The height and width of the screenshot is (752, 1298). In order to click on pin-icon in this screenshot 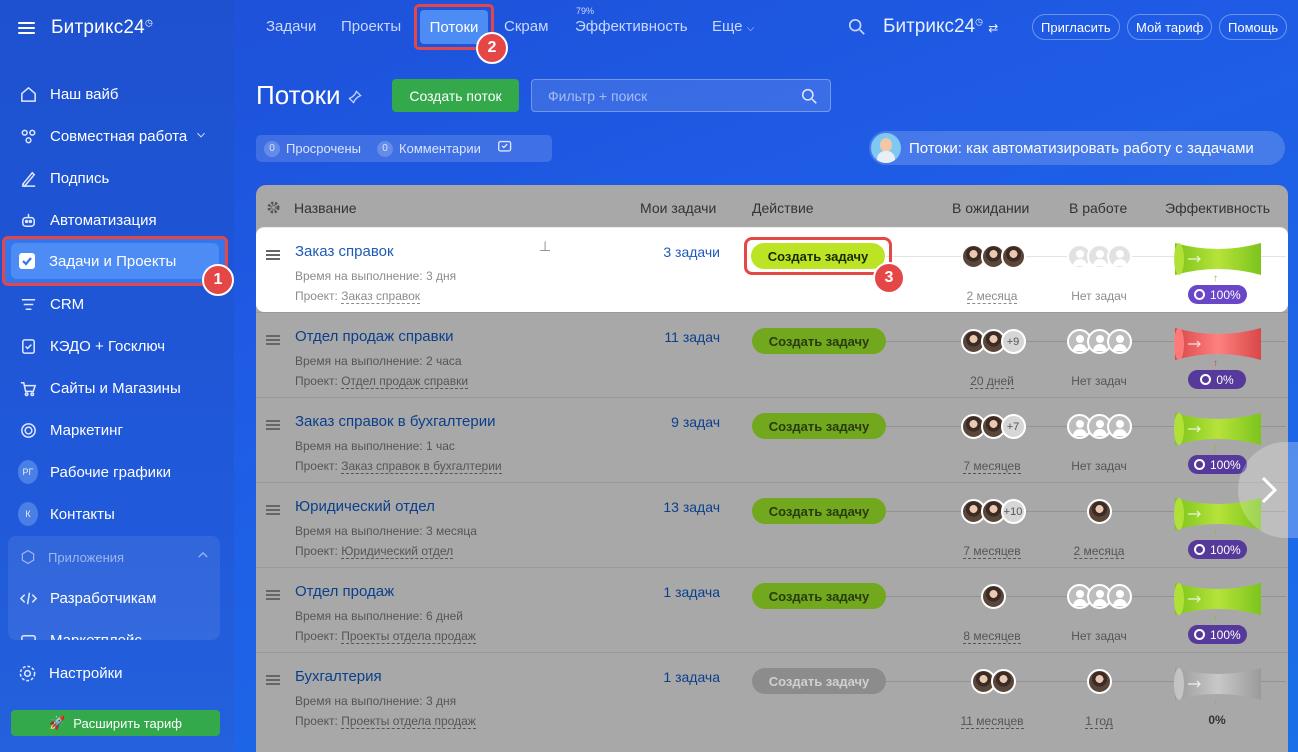, I will do `click(355, 99)`.